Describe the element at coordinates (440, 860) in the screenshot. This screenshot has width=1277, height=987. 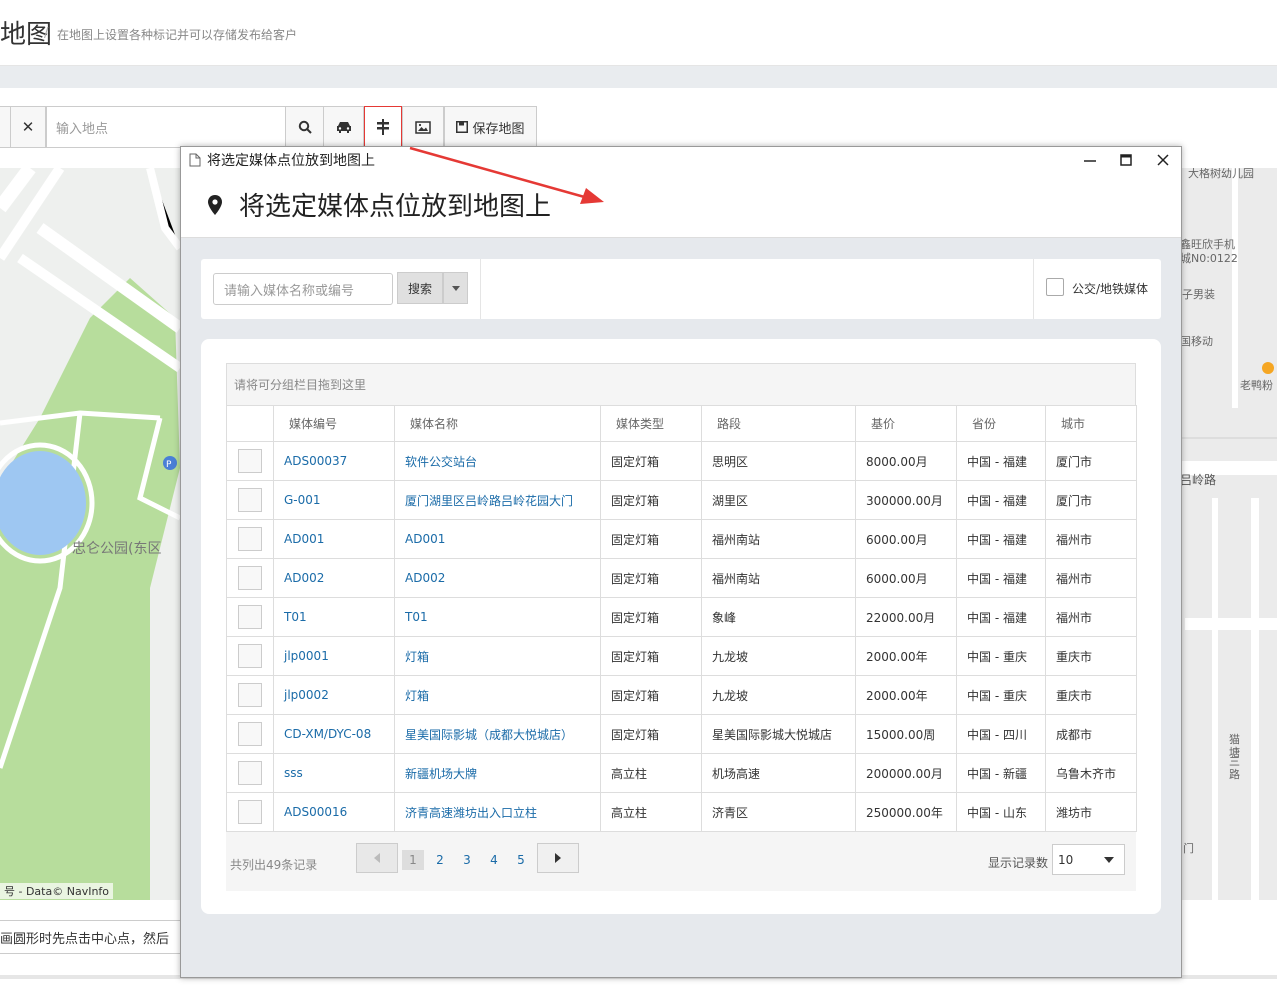
I see `page-2: 2` at that location.